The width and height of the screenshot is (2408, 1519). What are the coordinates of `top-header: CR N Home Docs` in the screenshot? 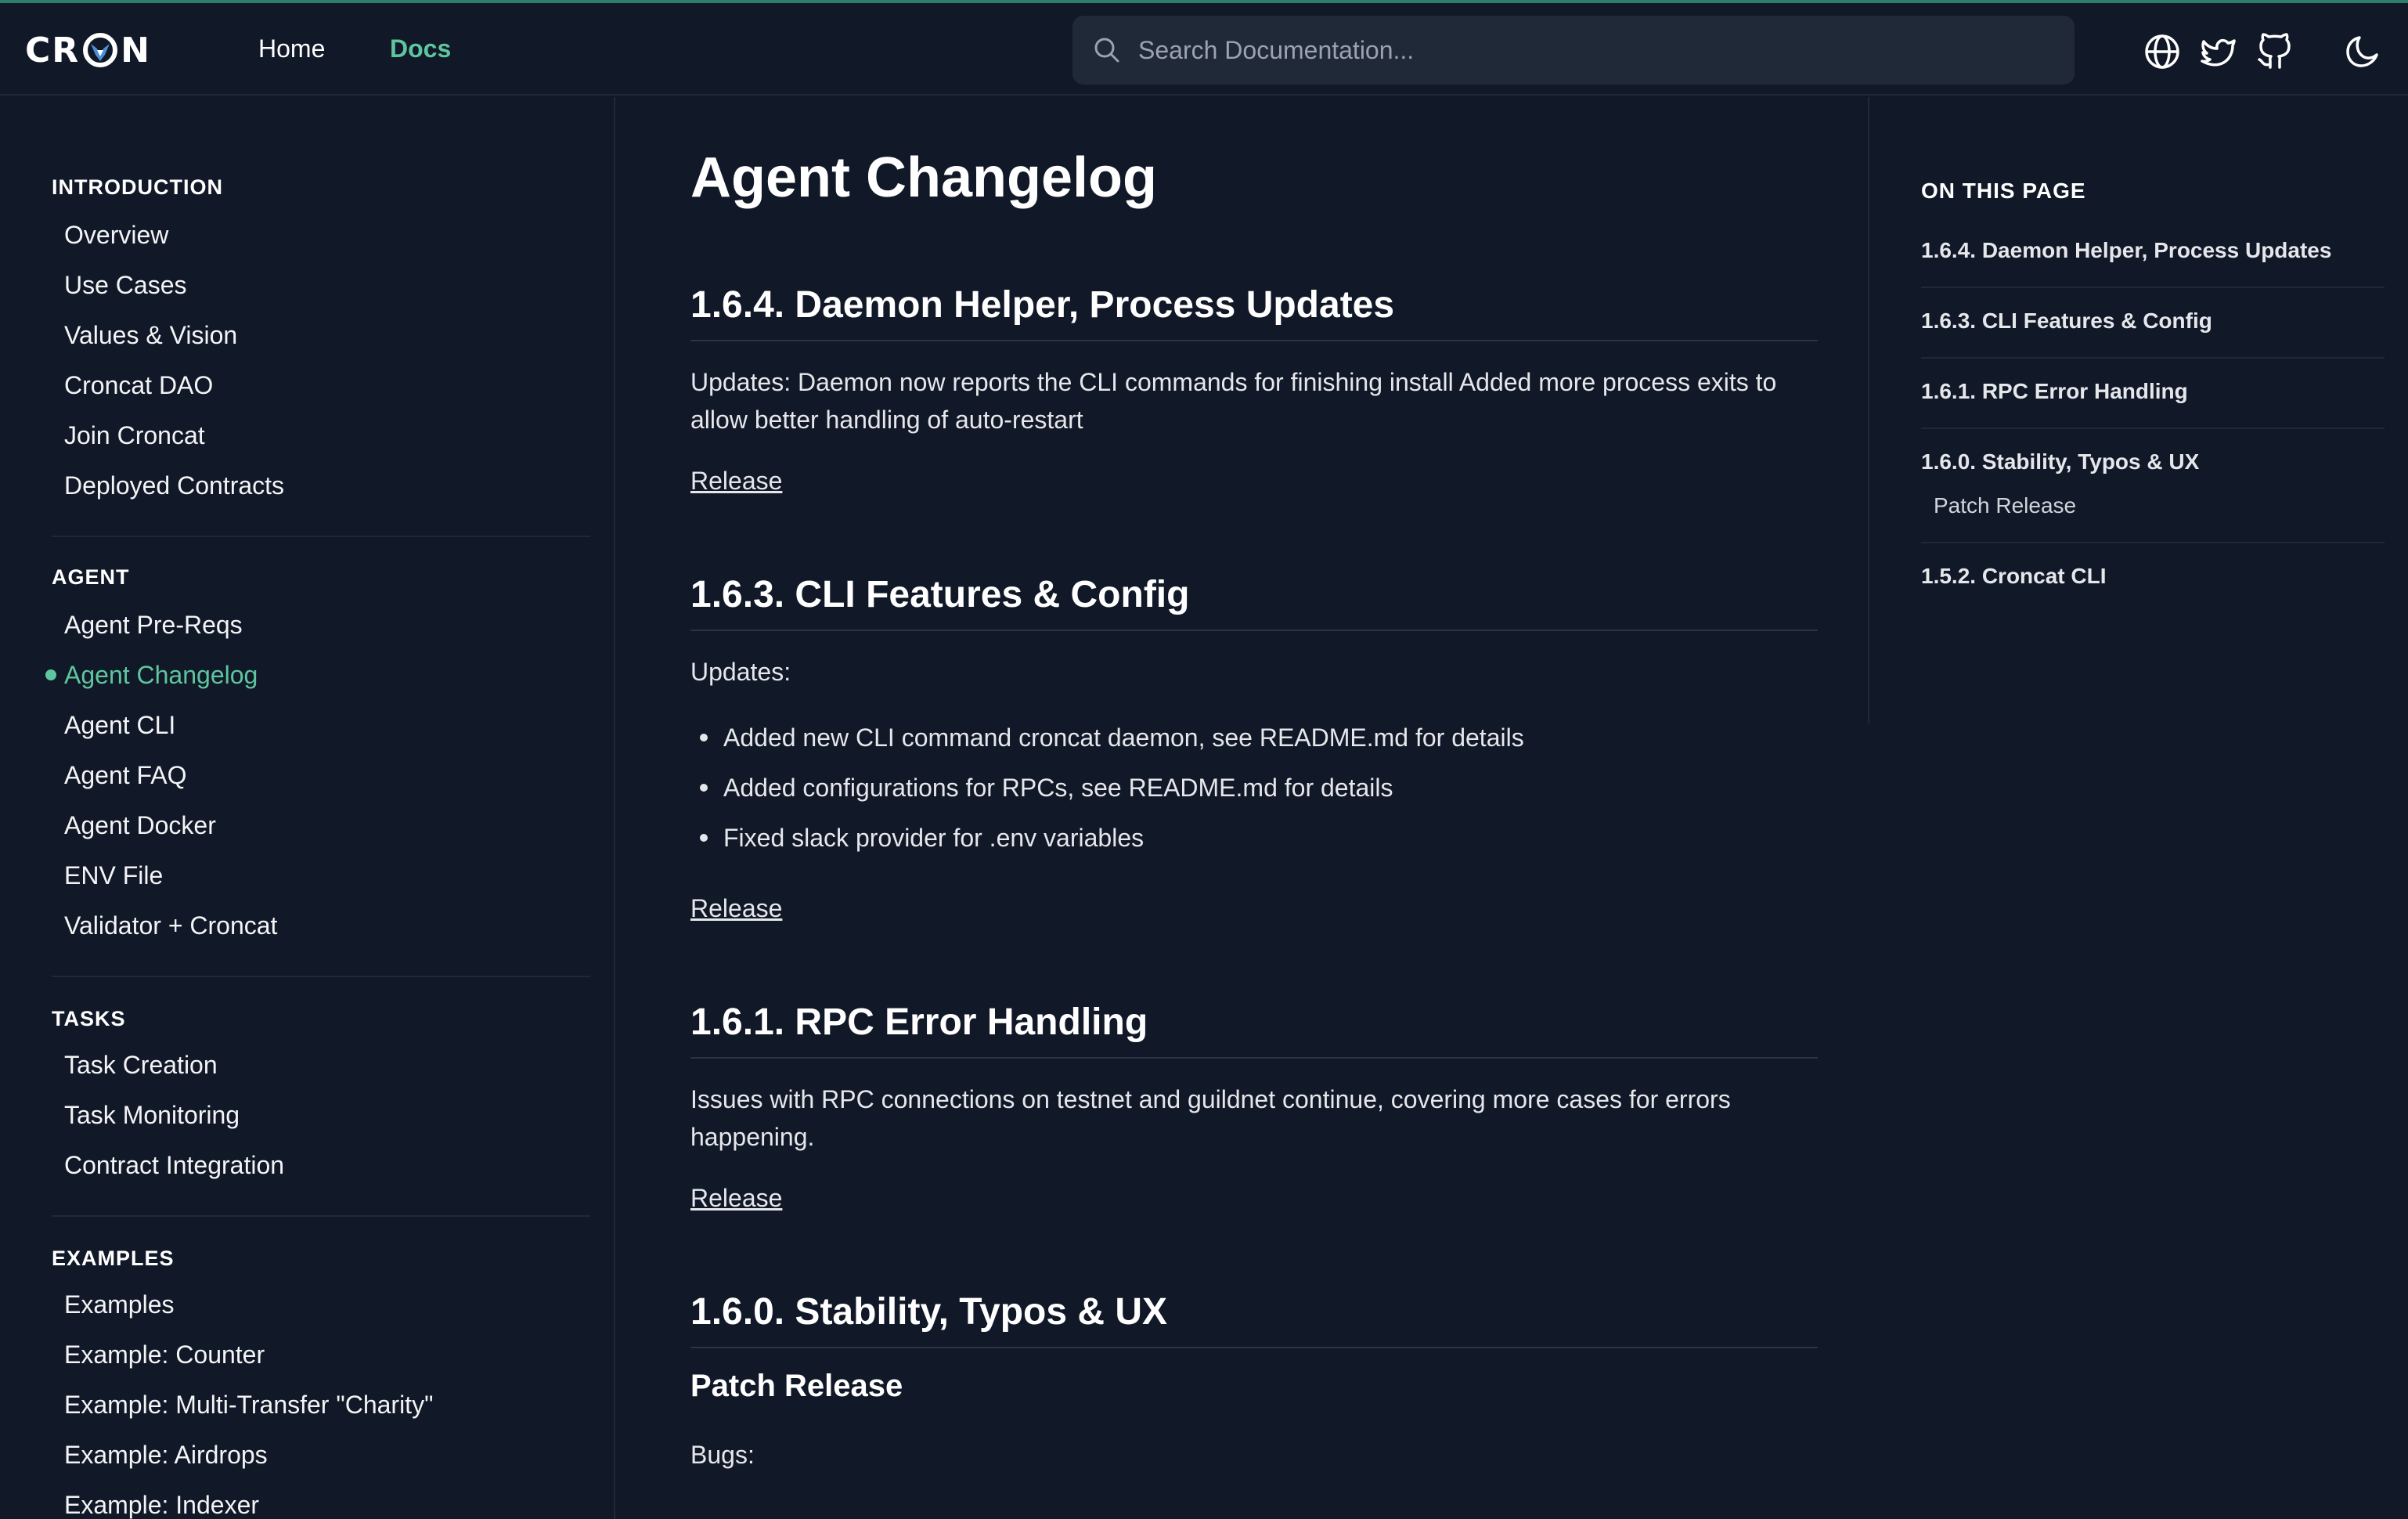 It's located at (1204, 49).